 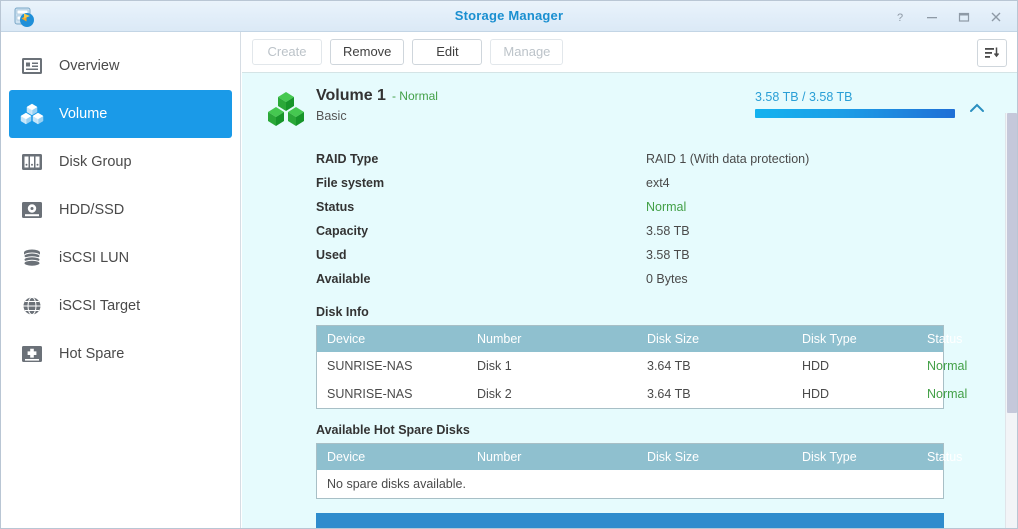 I want to click on detail-row: Status Normal, so click(x=652, y=207).